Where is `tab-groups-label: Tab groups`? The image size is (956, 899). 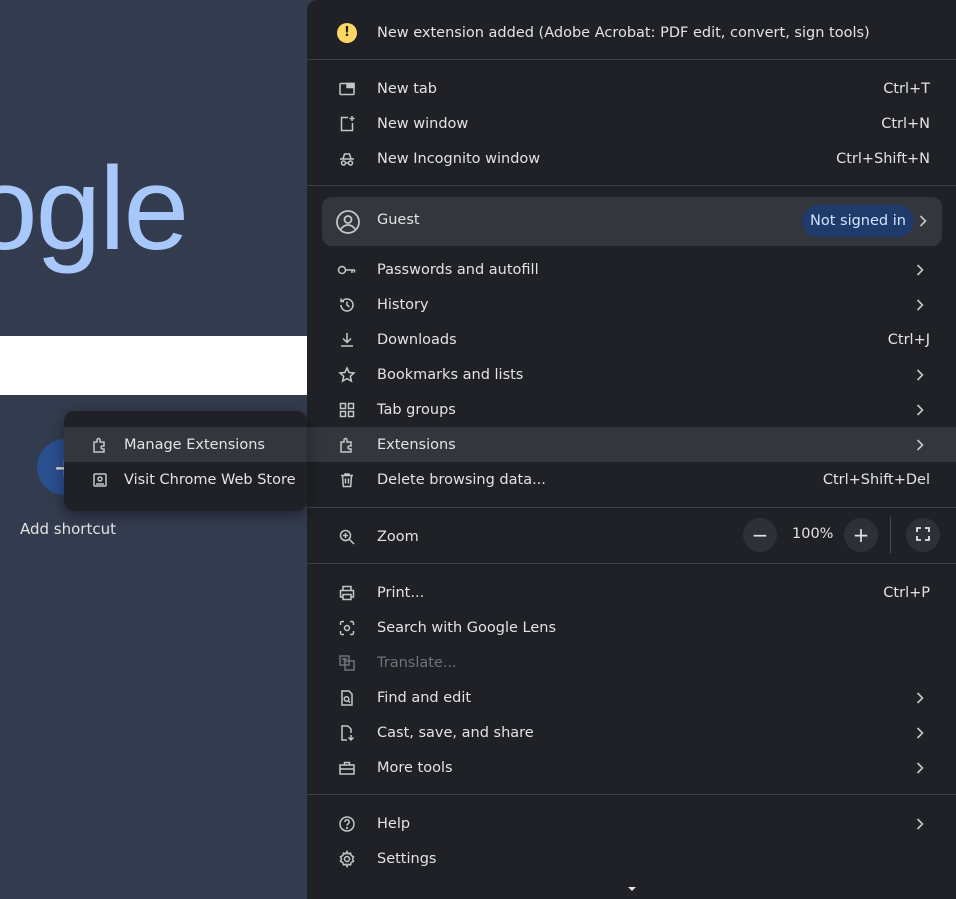
tab-groups-label: Tab groups is located at coordinates (416, 409).